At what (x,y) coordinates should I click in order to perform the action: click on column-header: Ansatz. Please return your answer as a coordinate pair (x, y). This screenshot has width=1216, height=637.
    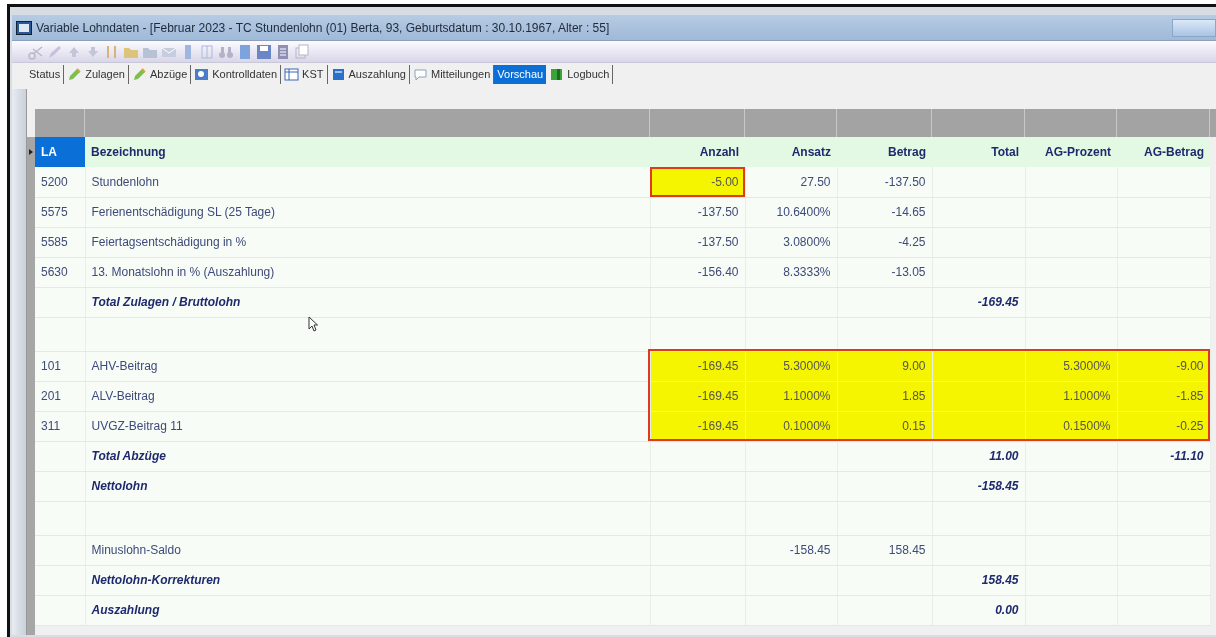
    Looking at the image, I should click on (791, 152).